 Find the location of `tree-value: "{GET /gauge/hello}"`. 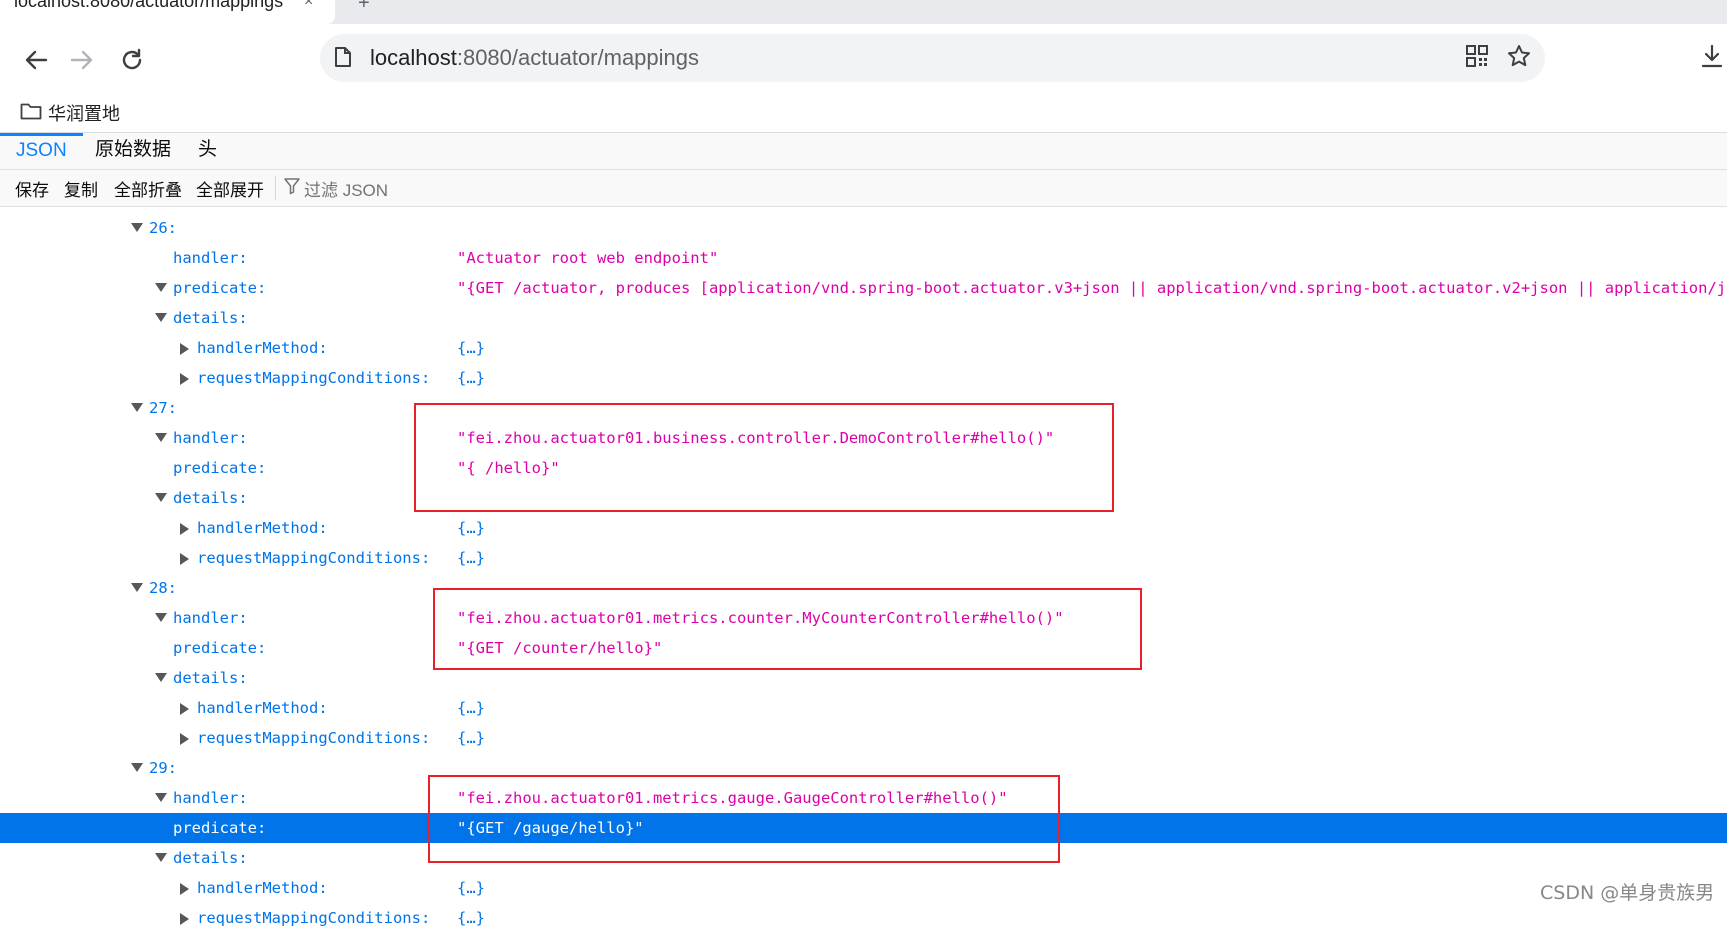

tree-value: "{GET /gauge/hello}" is located at coordinates (550, 828).